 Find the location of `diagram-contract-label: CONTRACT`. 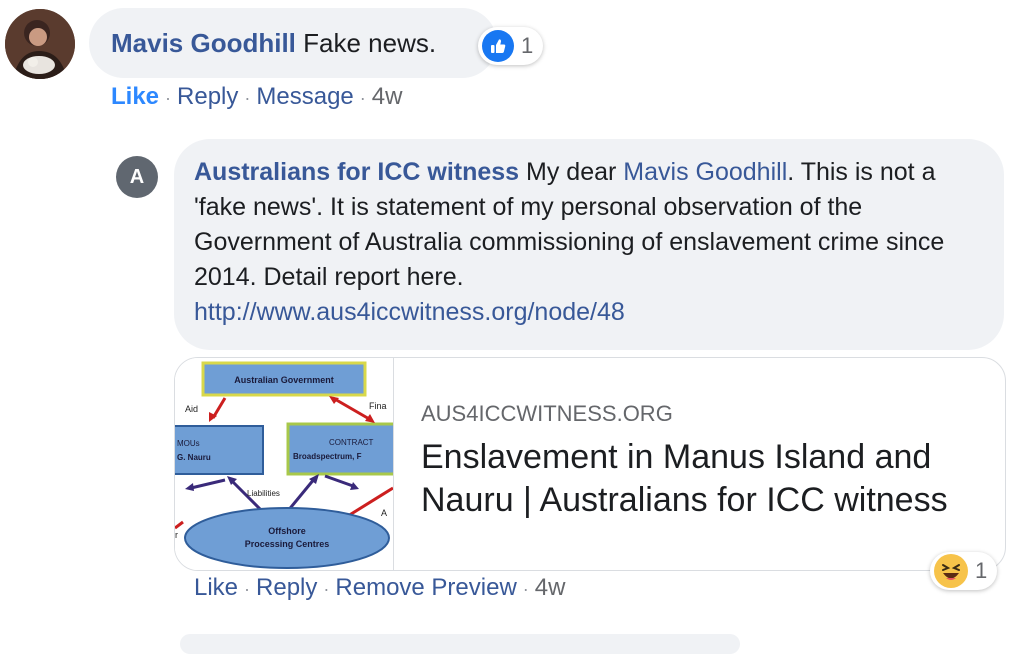

diagram-contract-label: CONTRACT is located at coordinates (351, 442).